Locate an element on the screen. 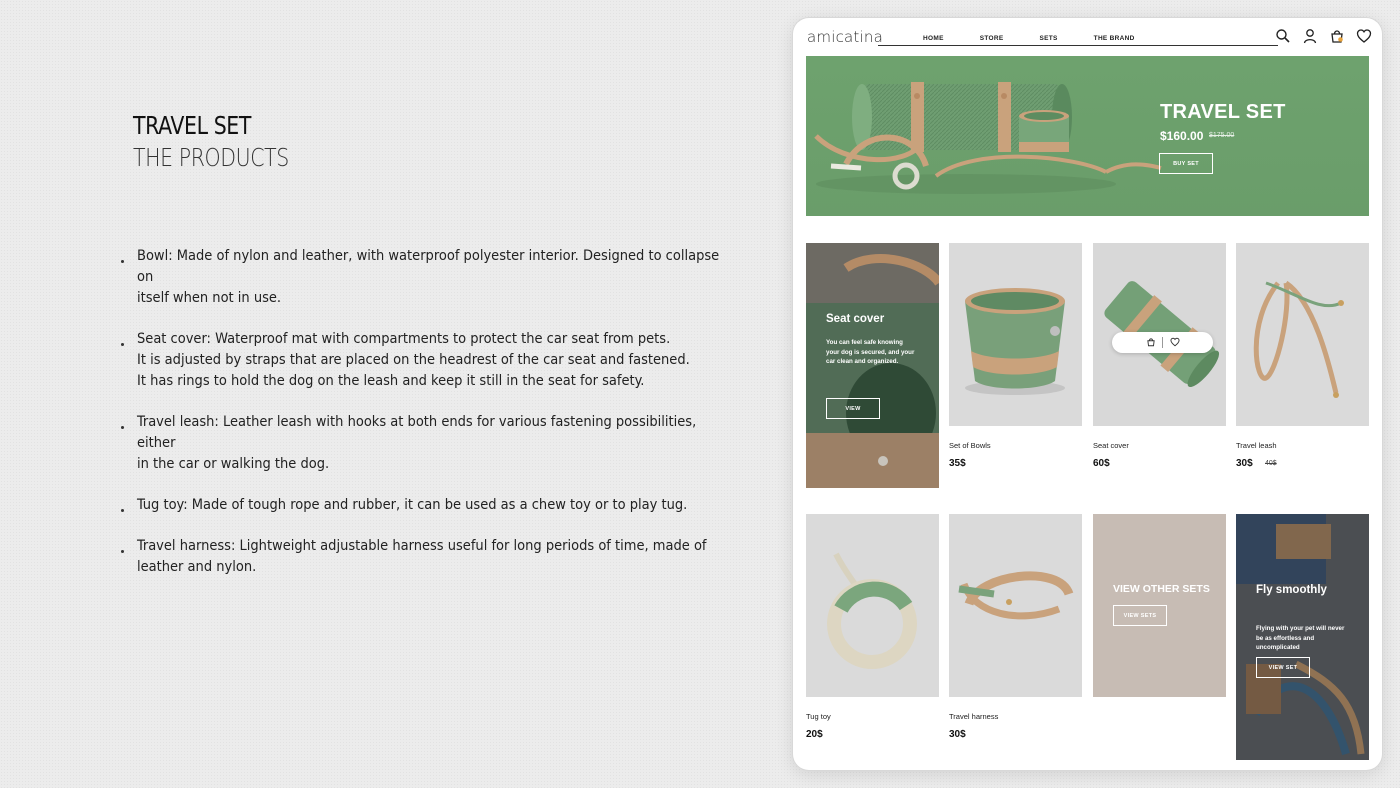 The width and height of the screenshot is (1400, 788). travel-set-hero-image is located at coordinates (988, 138).